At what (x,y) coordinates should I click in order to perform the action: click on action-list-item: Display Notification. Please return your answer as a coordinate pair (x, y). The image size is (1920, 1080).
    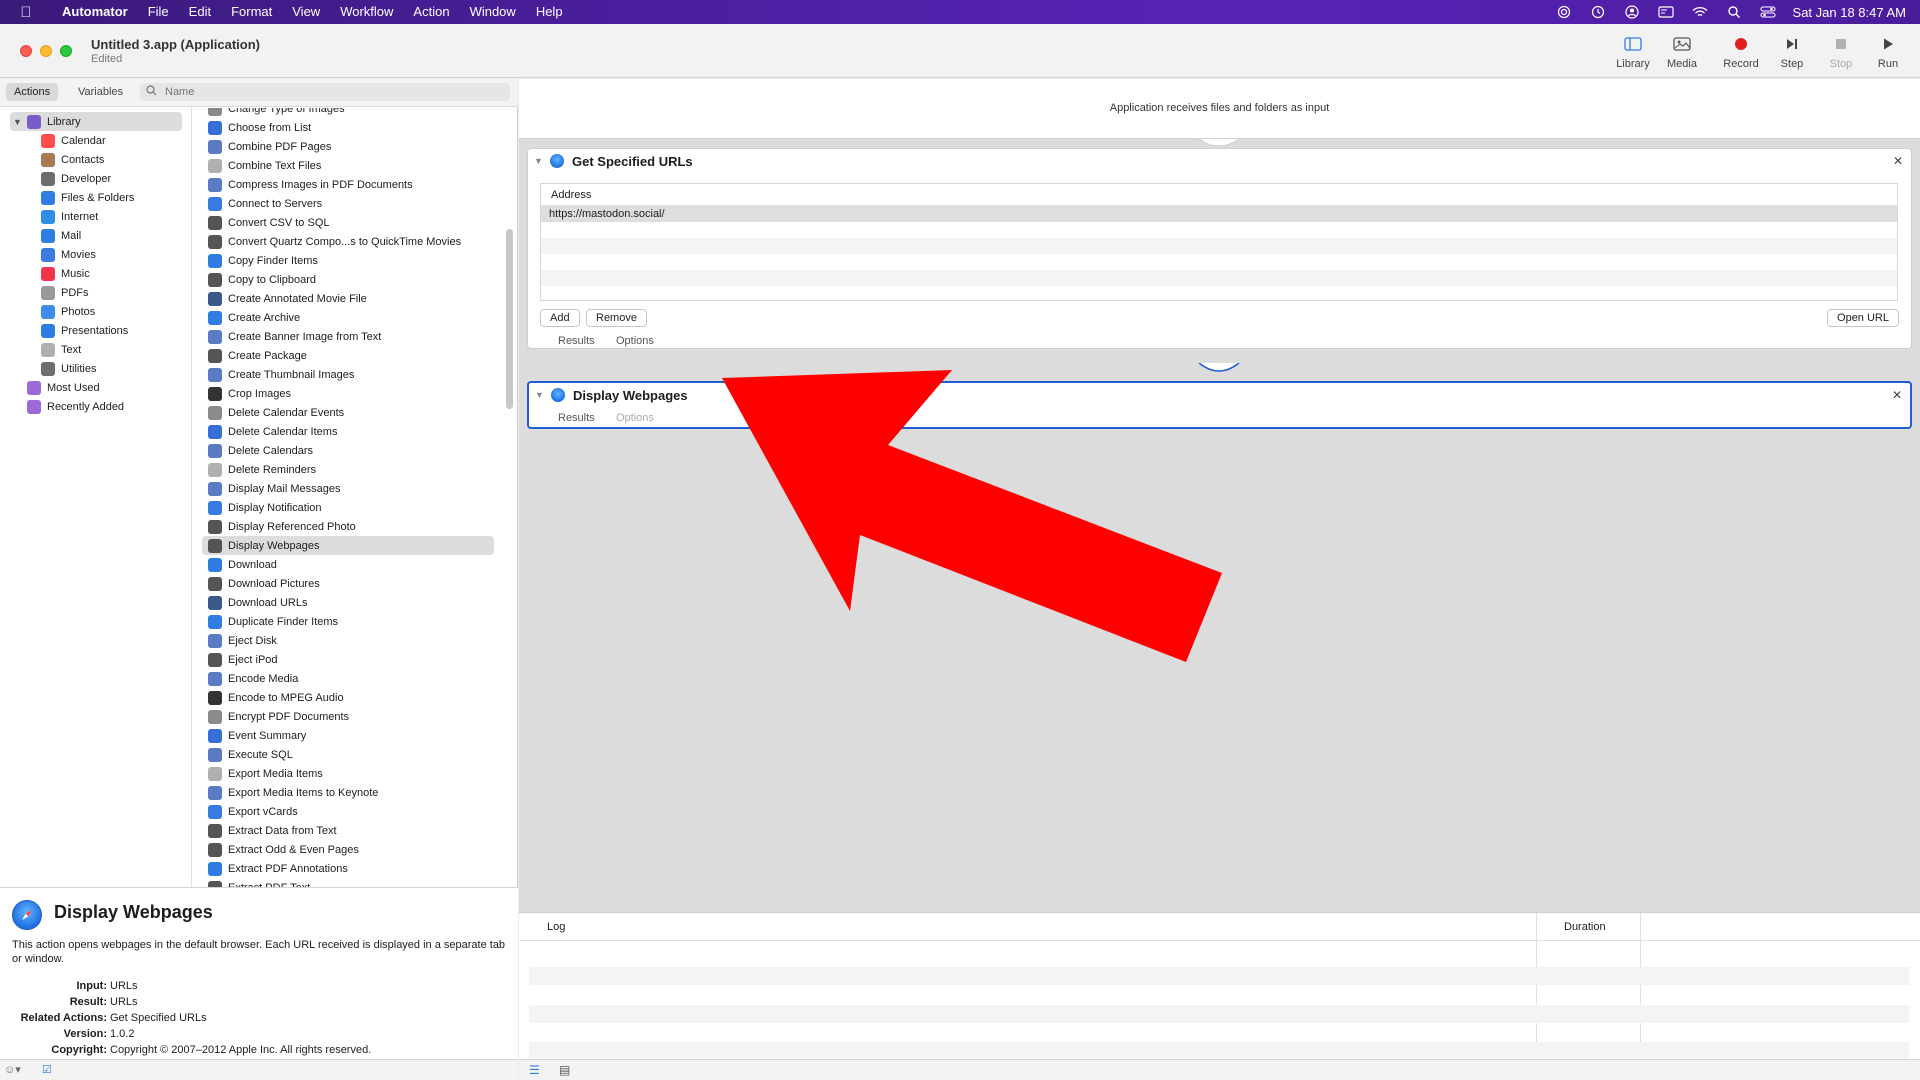
    Looking at the image, I should click on (348, 507).